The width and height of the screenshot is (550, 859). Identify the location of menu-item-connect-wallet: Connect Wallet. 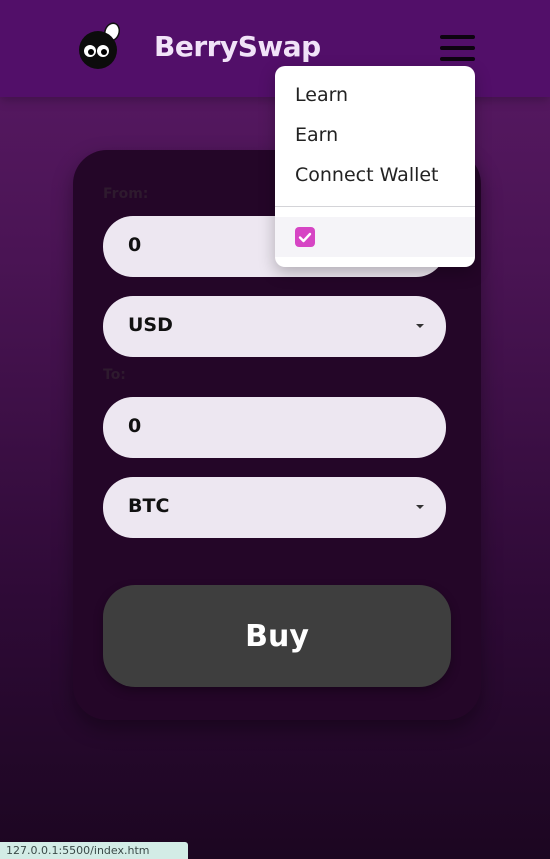
(367, 175).